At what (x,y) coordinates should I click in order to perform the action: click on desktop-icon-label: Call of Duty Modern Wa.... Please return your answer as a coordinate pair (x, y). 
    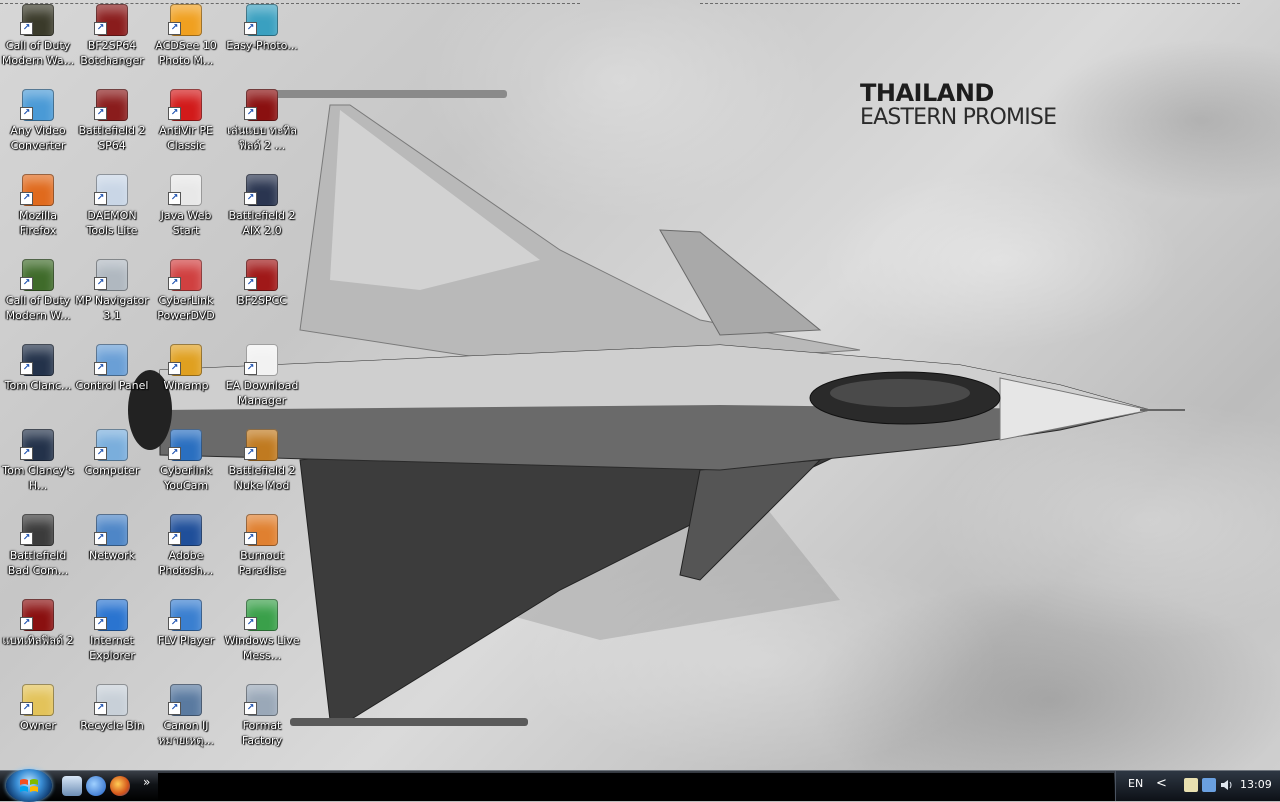
    Looking at the image, I should click on (38, 53).